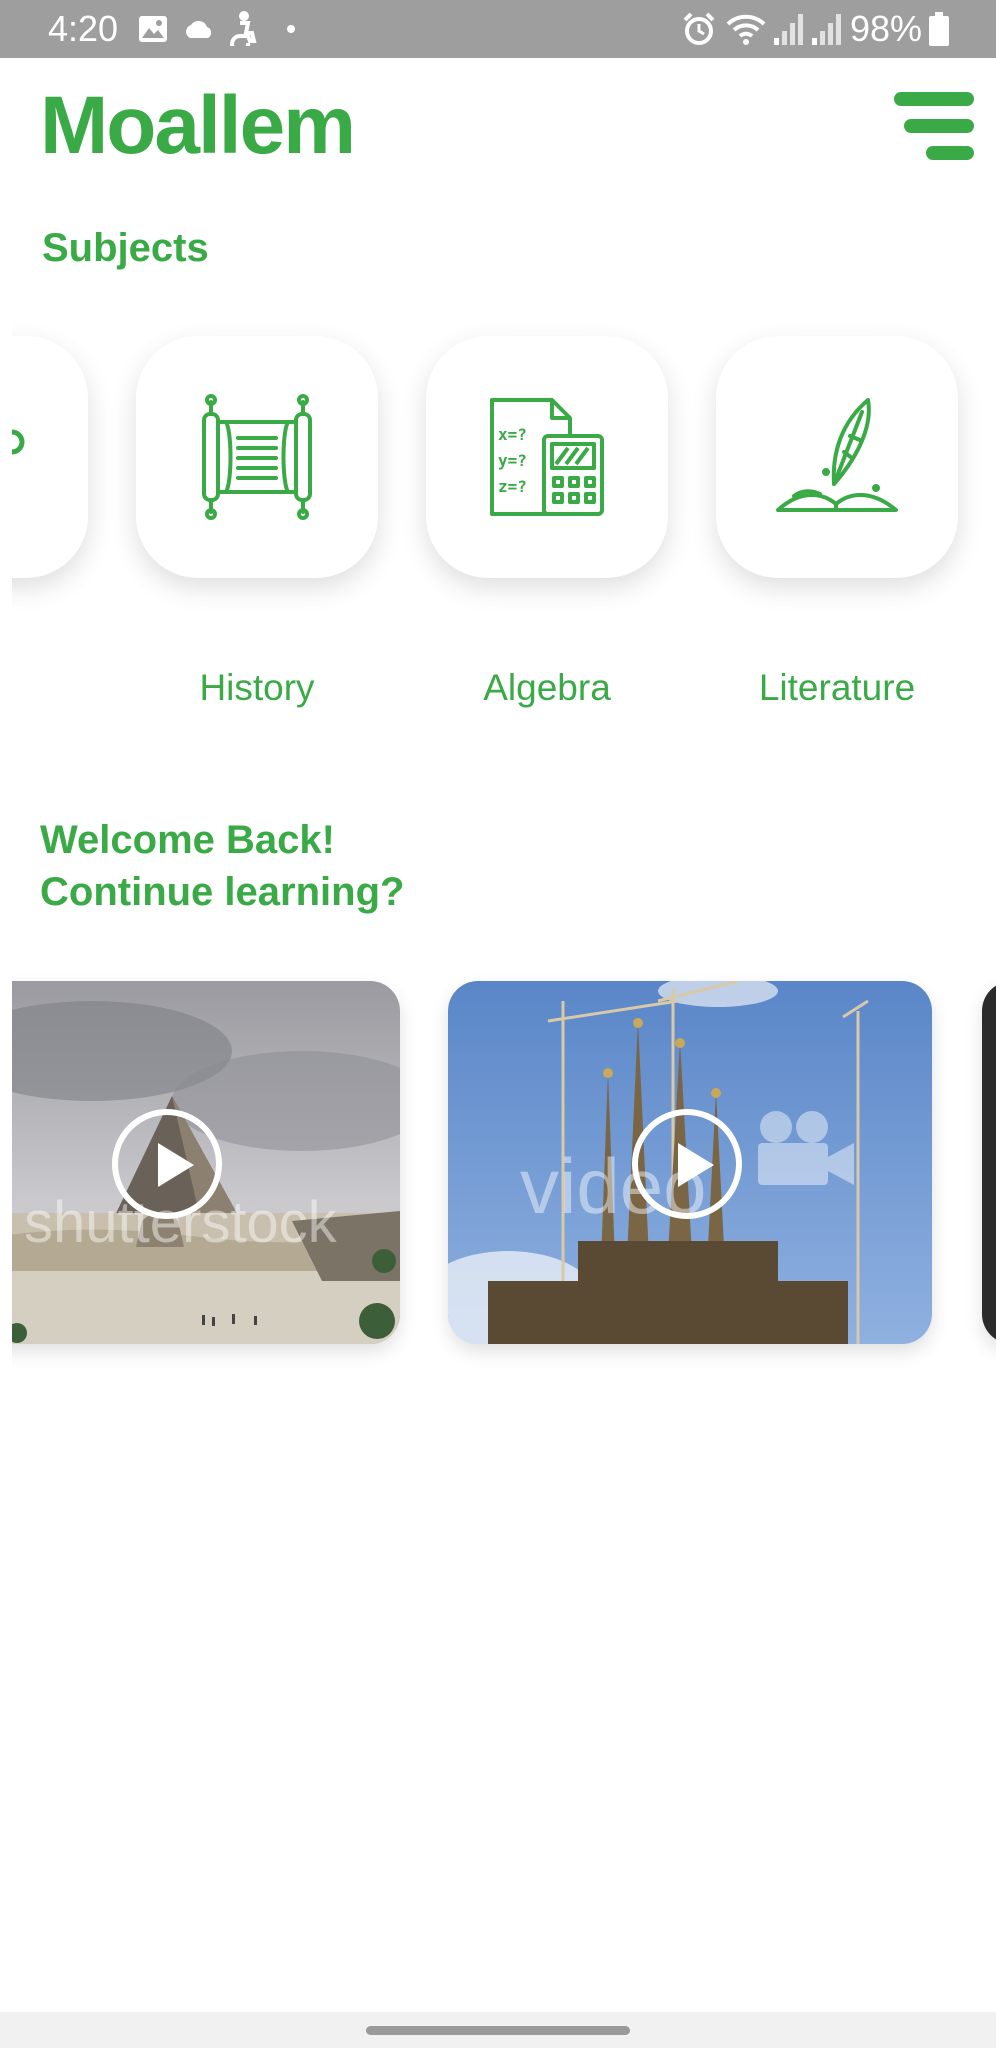 The image size is (996, 2048). Describe the element at coordinates (512, 486) in the screenshot. I see `svg-text: z=?` at that location.